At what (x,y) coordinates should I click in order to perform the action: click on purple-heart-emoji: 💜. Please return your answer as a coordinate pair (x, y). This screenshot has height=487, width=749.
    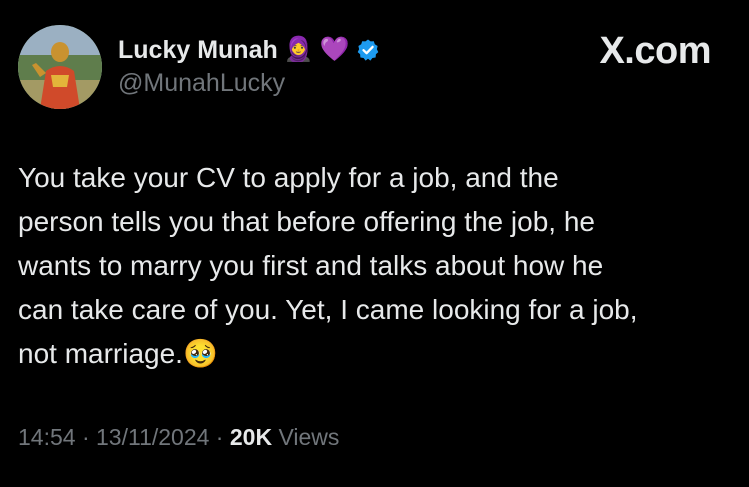
    Looking at the image, I should click on (334, 49).